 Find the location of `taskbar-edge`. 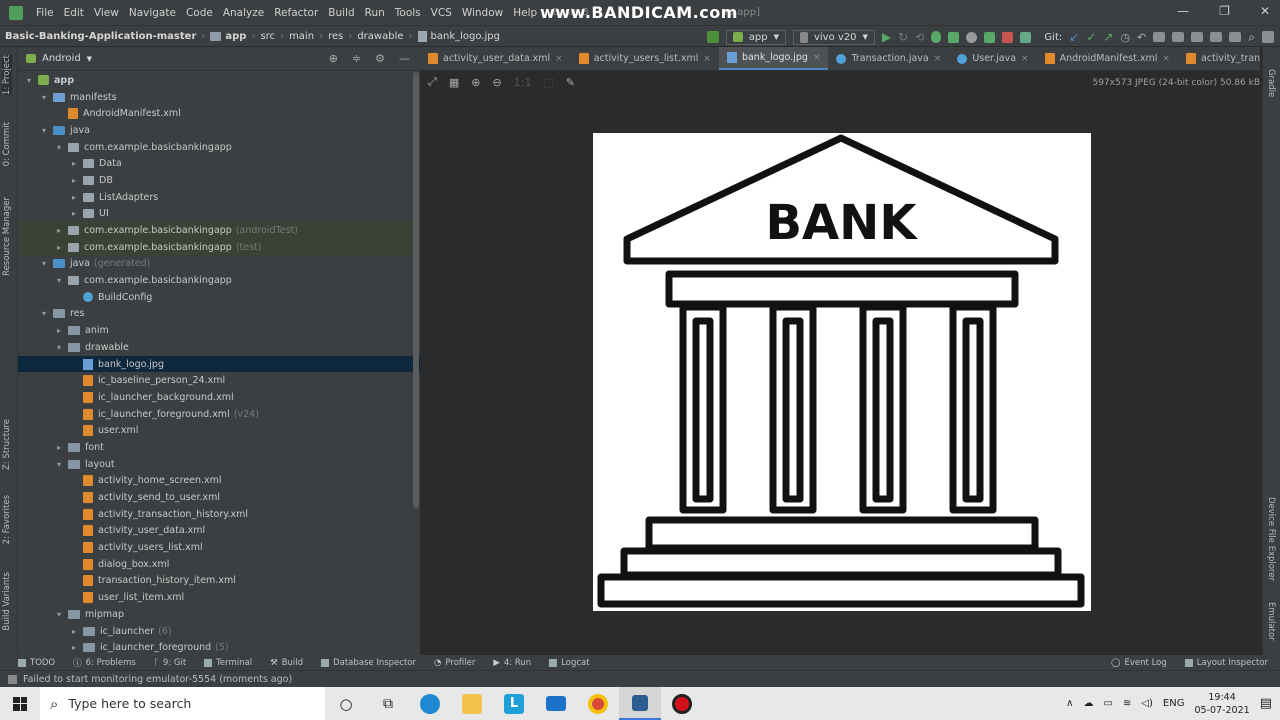

taskbar-edge is located at coordinates (430, 703).